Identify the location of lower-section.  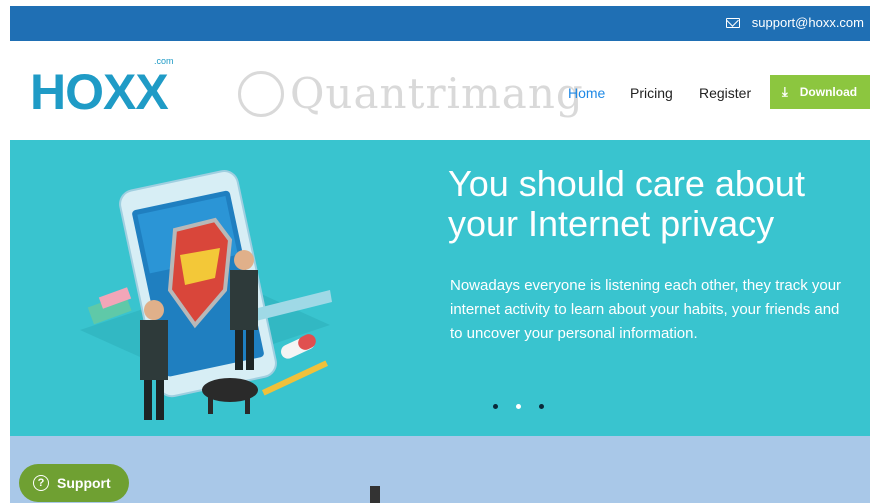
(440, 469).